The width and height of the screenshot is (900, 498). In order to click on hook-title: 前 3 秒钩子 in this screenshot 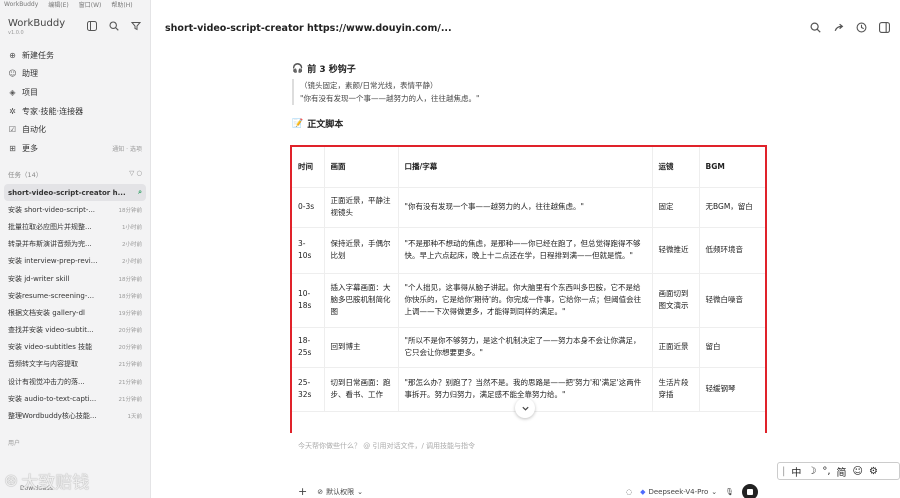, I will do `click(331, 70)`.